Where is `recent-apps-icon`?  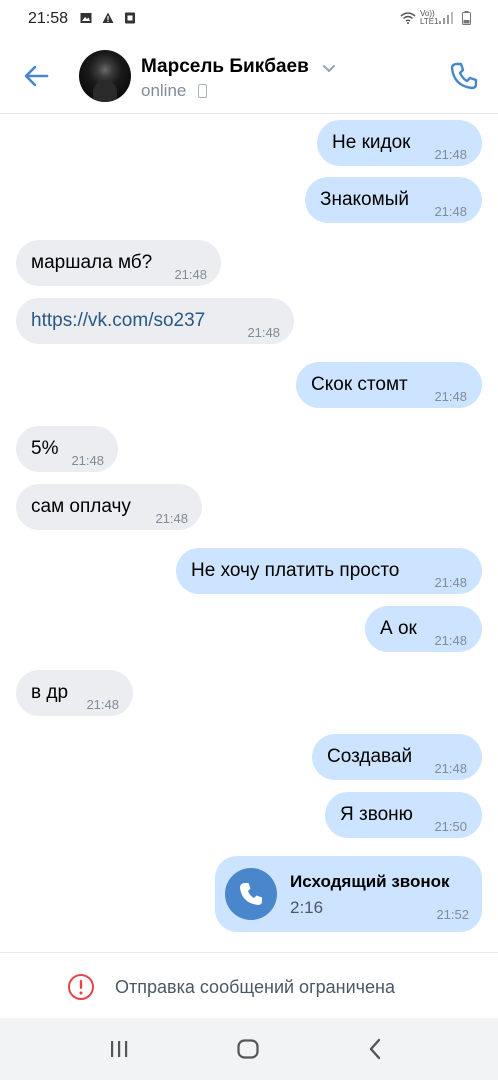 recent-apps-icon is located at coordinates (119, 1049).